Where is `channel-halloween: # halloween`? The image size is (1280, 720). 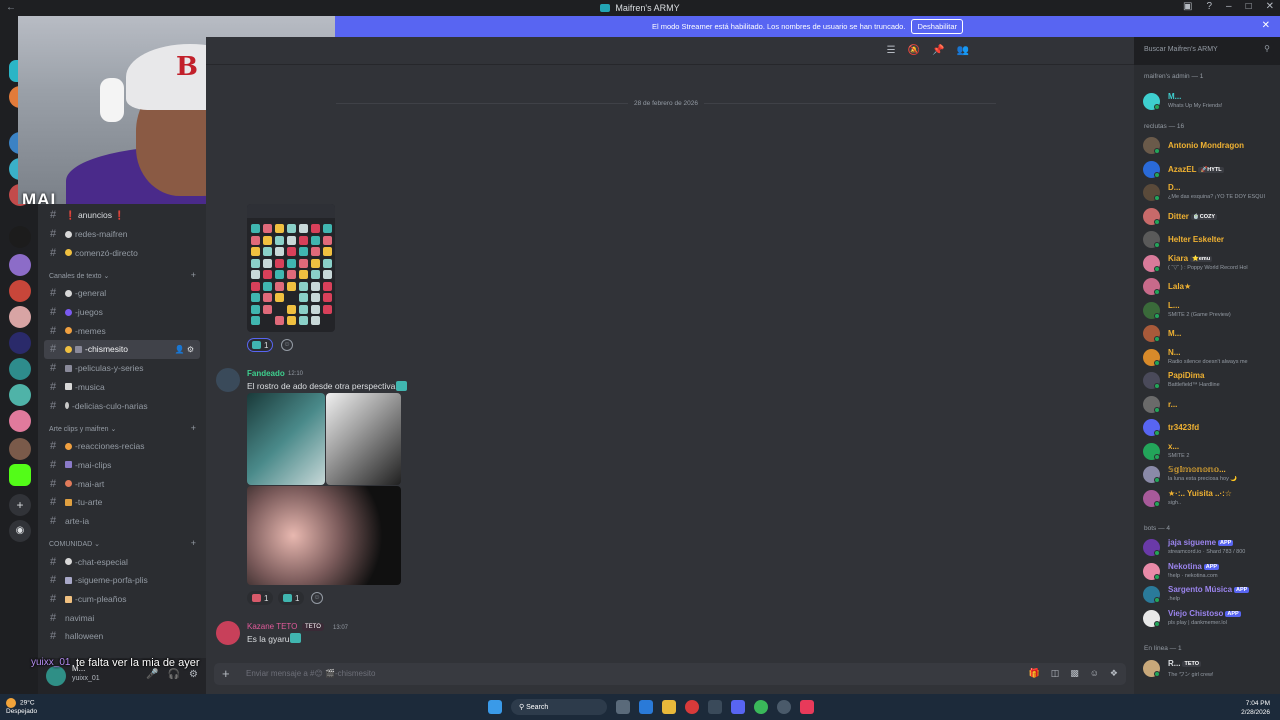 channel-halloween: # halloween is located at coordinates (122, 636).